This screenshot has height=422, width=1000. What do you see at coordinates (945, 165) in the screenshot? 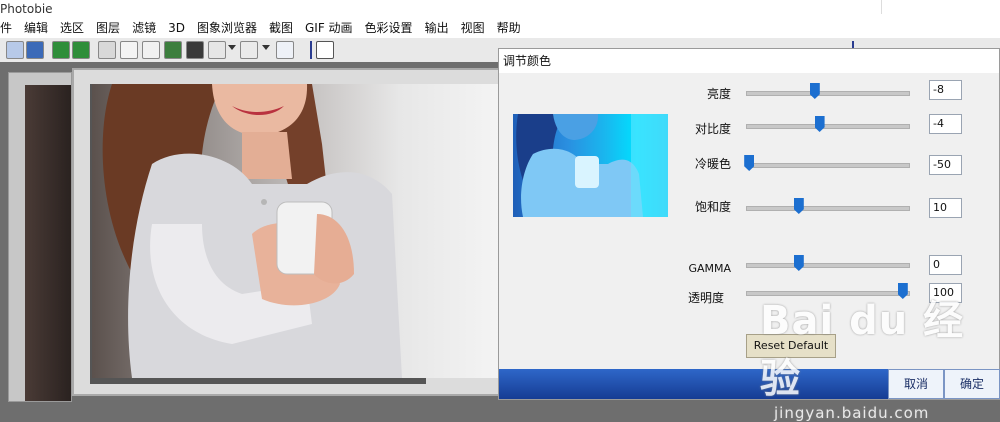
I see `warmth-value-input: -50` at bounding box center [945, 165].